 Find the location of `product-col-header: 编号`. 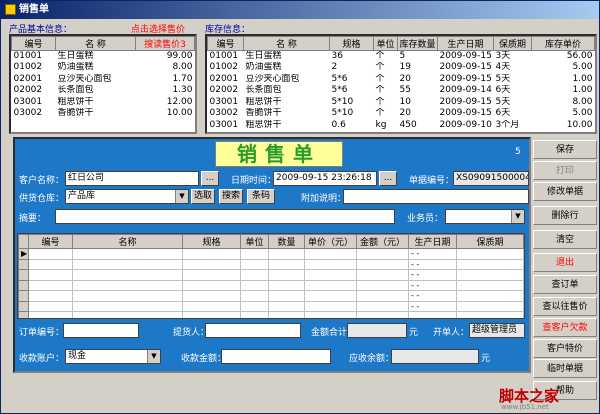

product-col-header: 编号 is located at coordinates (33, 43).